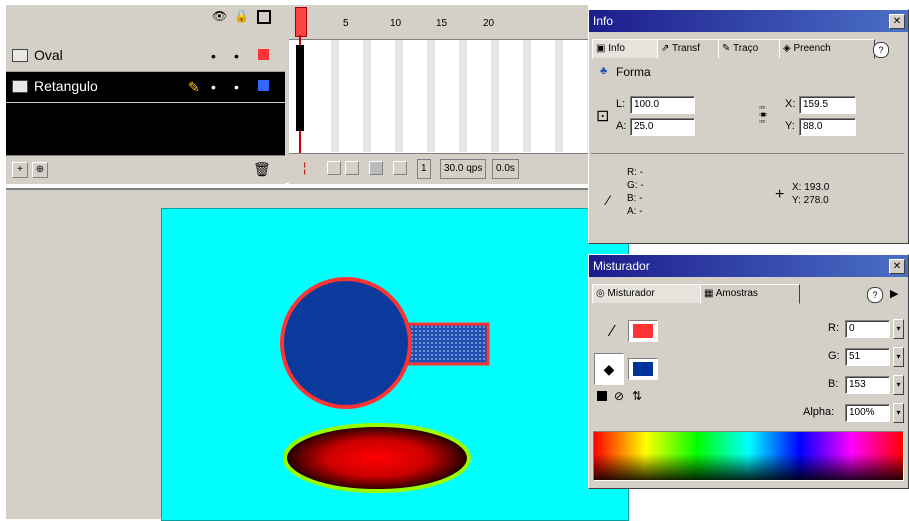 This screenshot has height=521, width=909. Describe the element at coordinates (827, 105) in the screenshot. I see `x-field: 159.5` at that location.